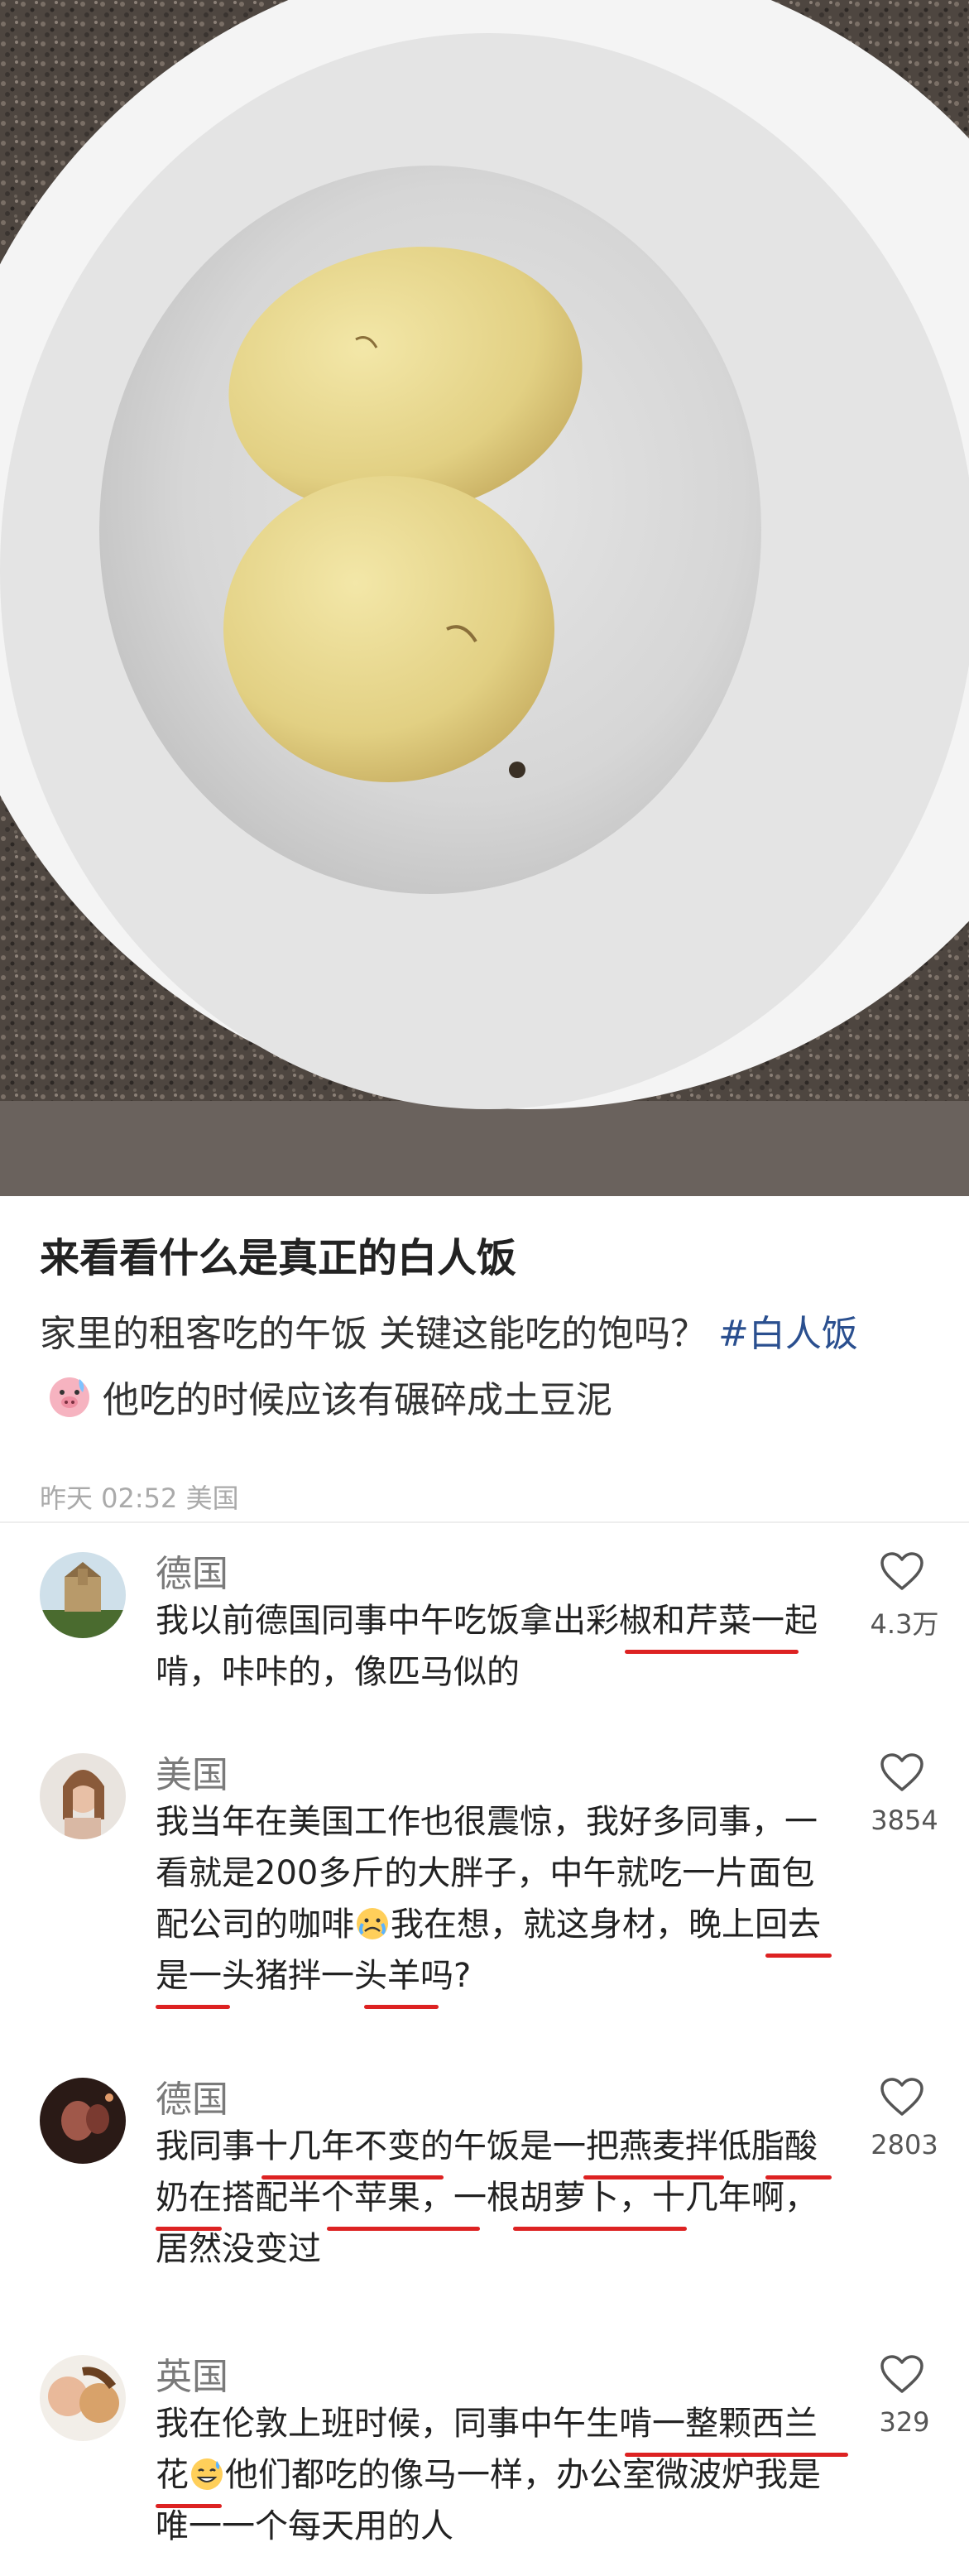  What do you see at coordinates (192, 2377) in the screenshot?
I see `comment-region: 英国` at bounding box center [192, 2377].